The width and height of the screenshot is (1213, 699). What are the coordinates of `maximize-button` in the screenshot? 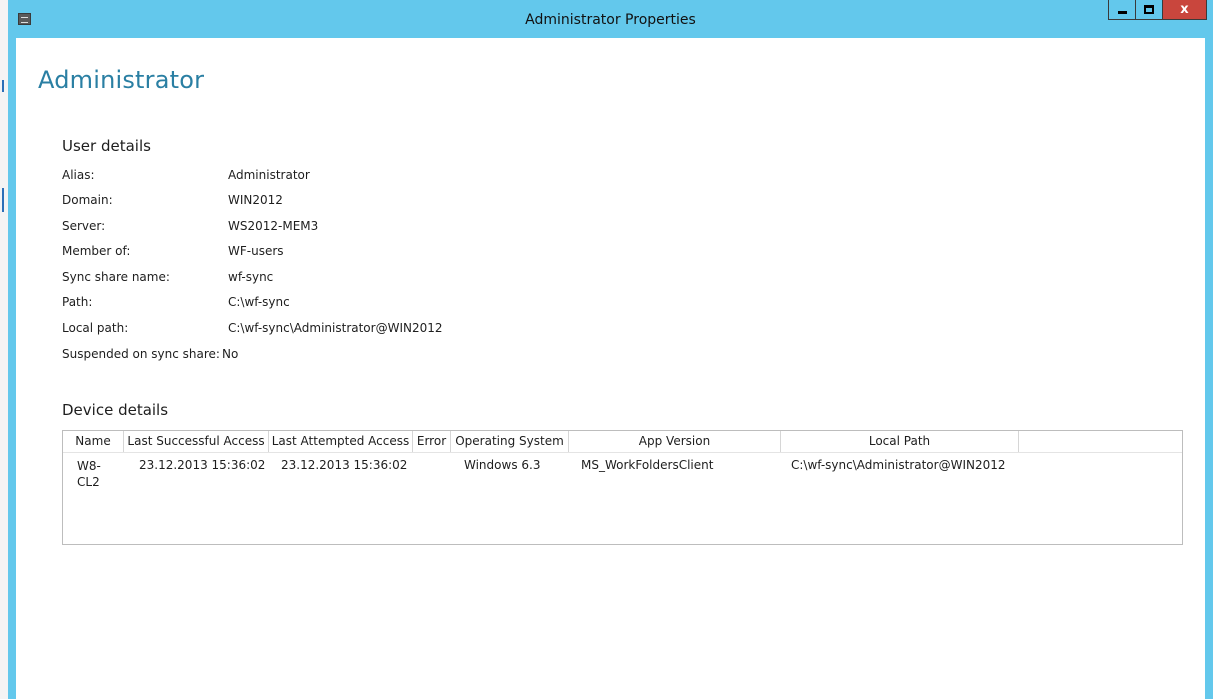 It's located at (1148, 10).